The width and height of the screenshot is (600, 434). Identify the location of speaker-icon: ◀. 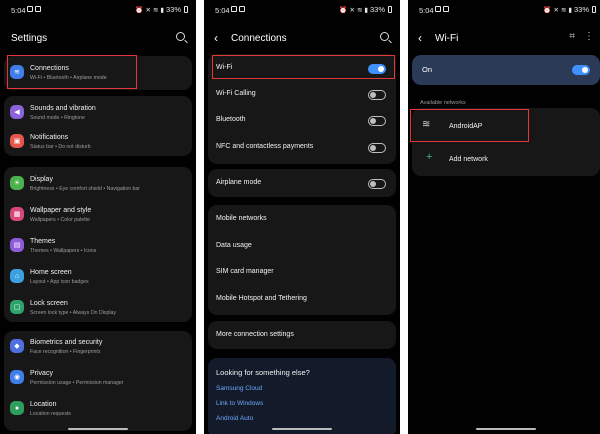
(17, 112).